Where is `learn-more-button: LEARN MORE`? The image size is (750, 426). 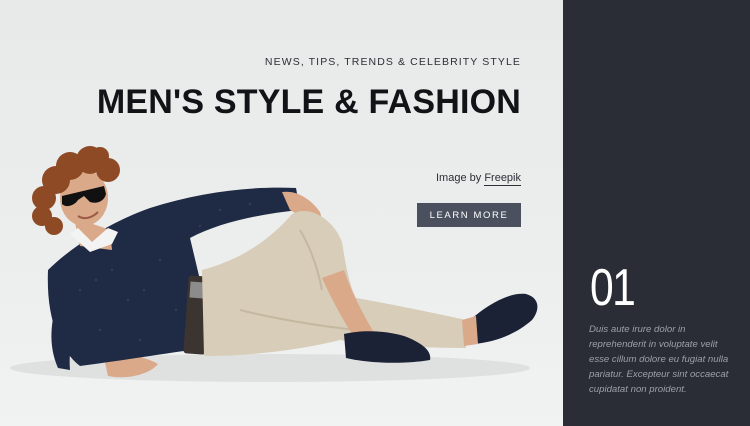
learn-more-button: LEARN MORE is located at coordinates (469, 215).